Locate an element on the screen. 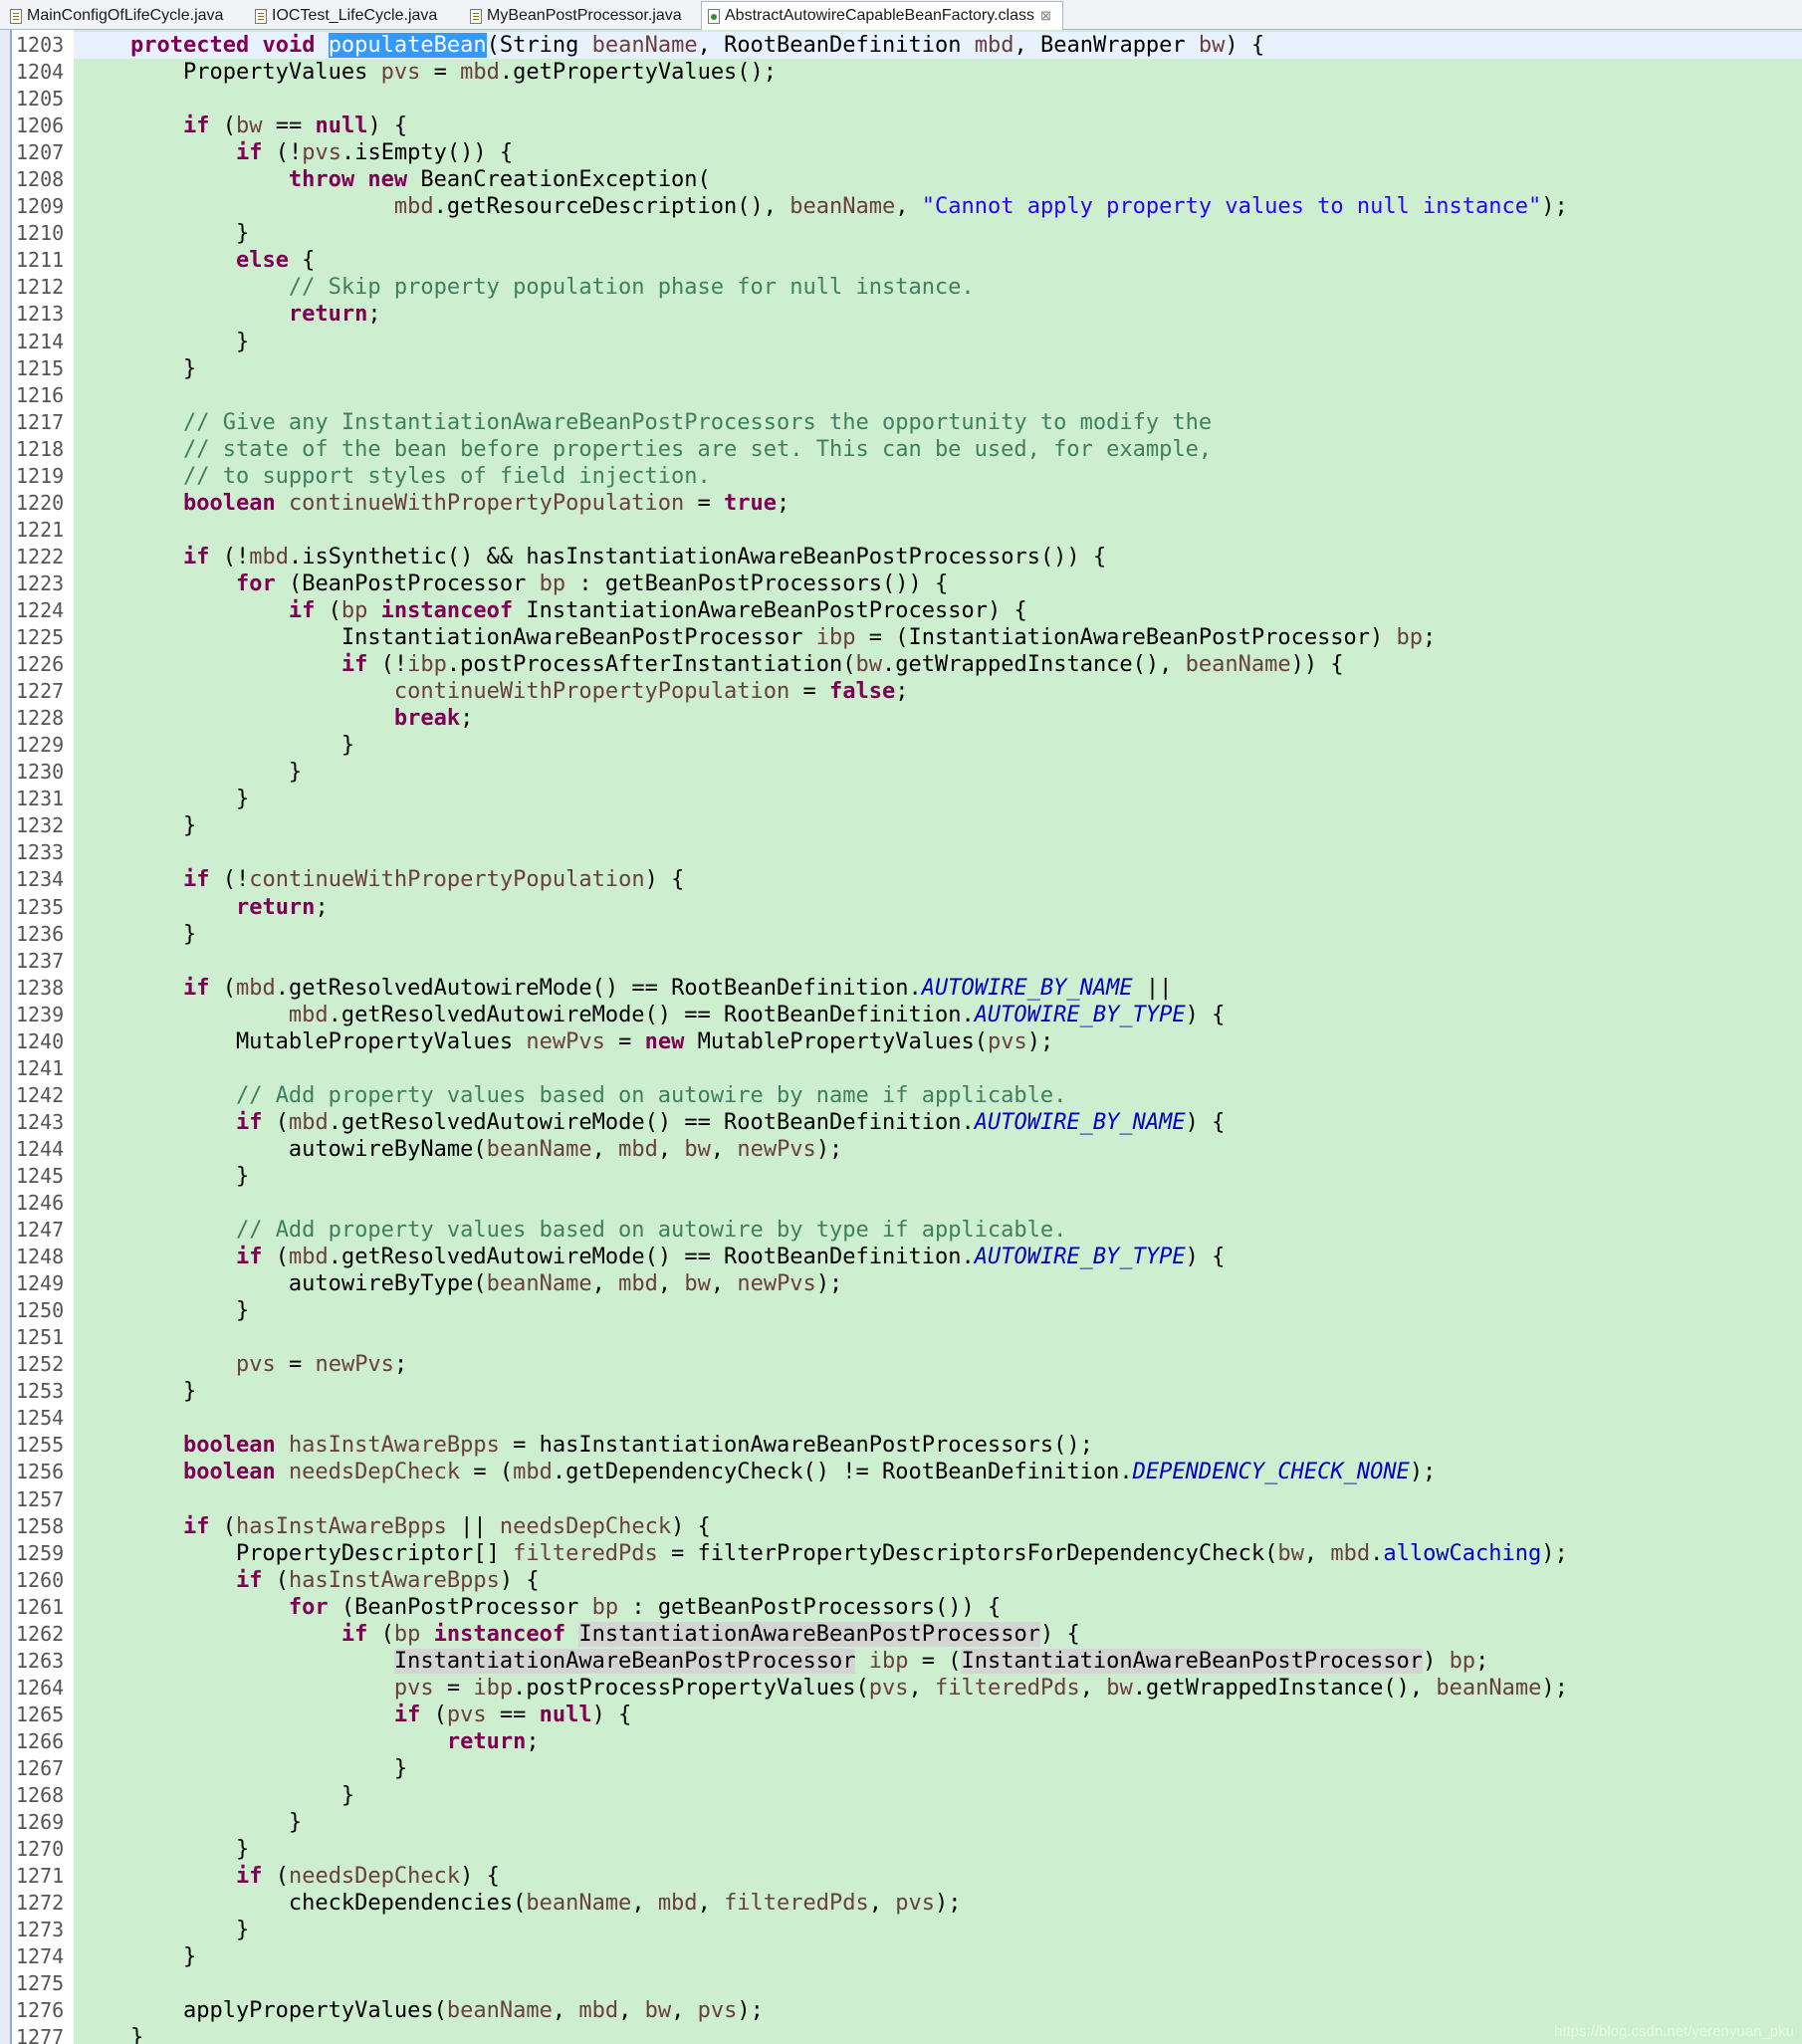 The width and height of the screenshot is (1802, 2044). code-line: 1233 is located at coordinates (907, 853).